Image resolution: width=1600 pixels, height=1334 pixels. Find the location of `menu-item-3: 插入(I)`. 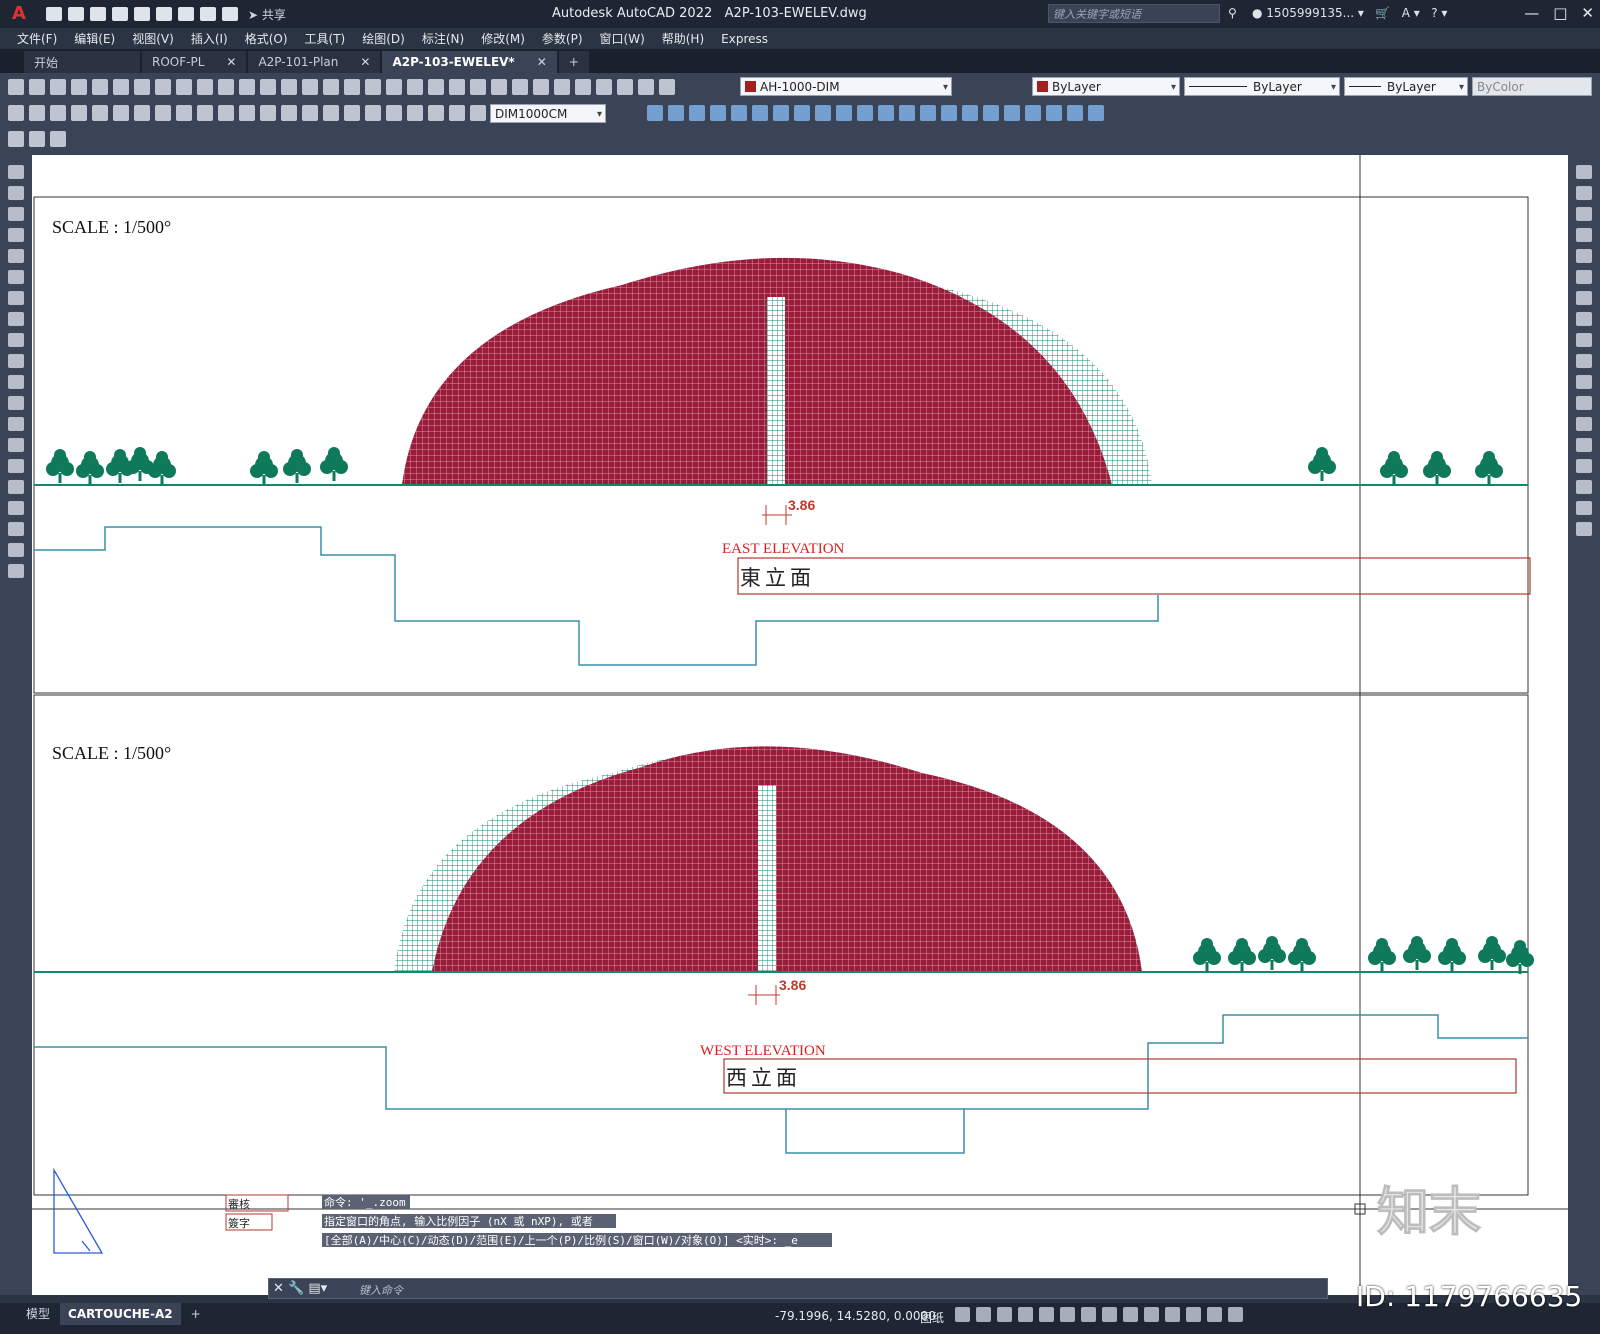

menu-item-3: 插入(I) is located at coordinates (209, 38).